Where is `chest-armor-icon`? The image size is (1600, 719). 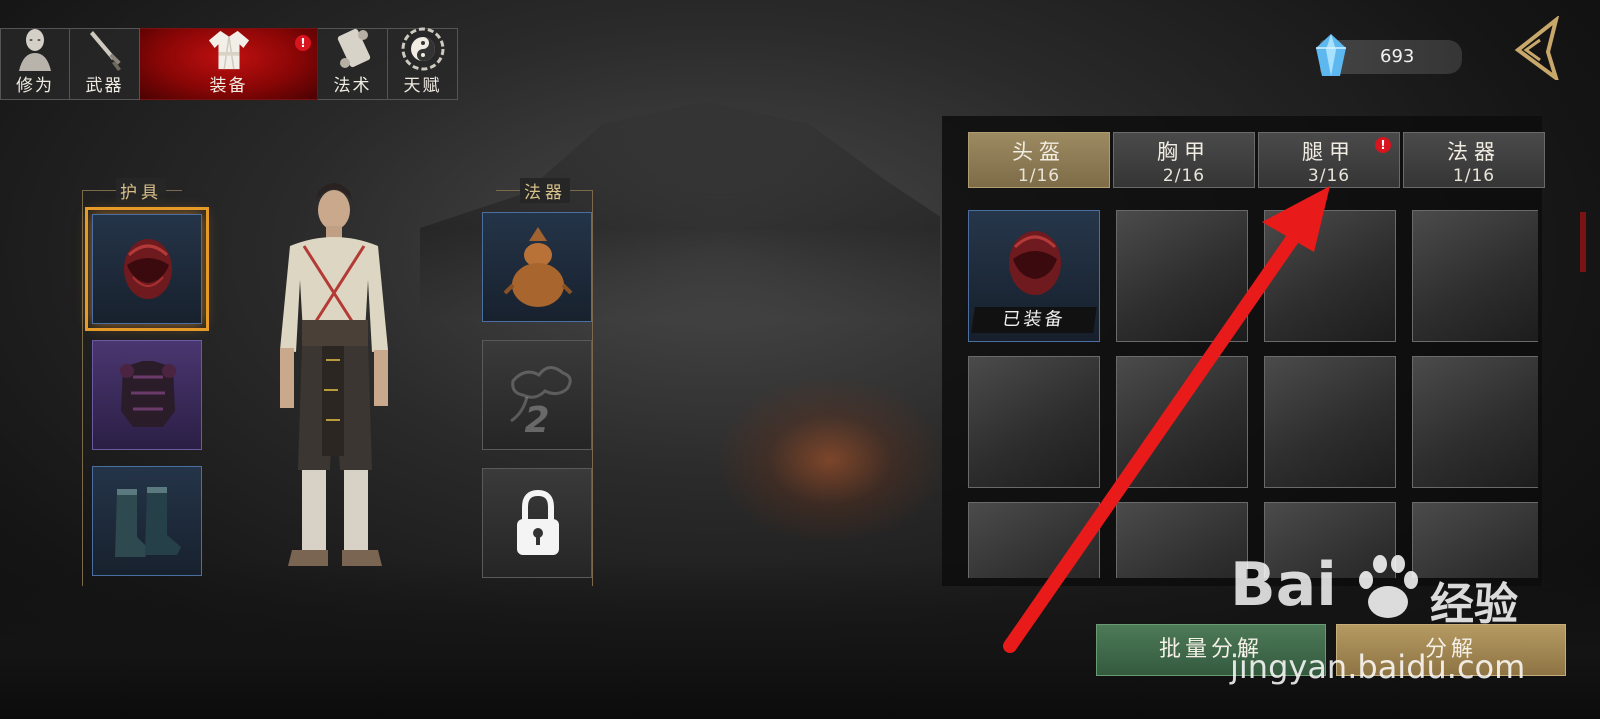 chest-armor-icon is located at coordinates (148, 394).